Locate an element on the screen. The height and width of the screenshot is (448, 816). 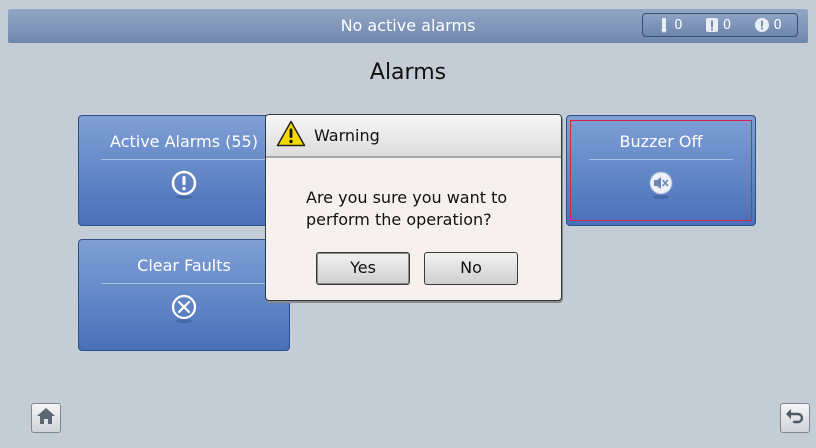
dialog-message-line-2: perform the operation? is located at coordinates (399, 219).